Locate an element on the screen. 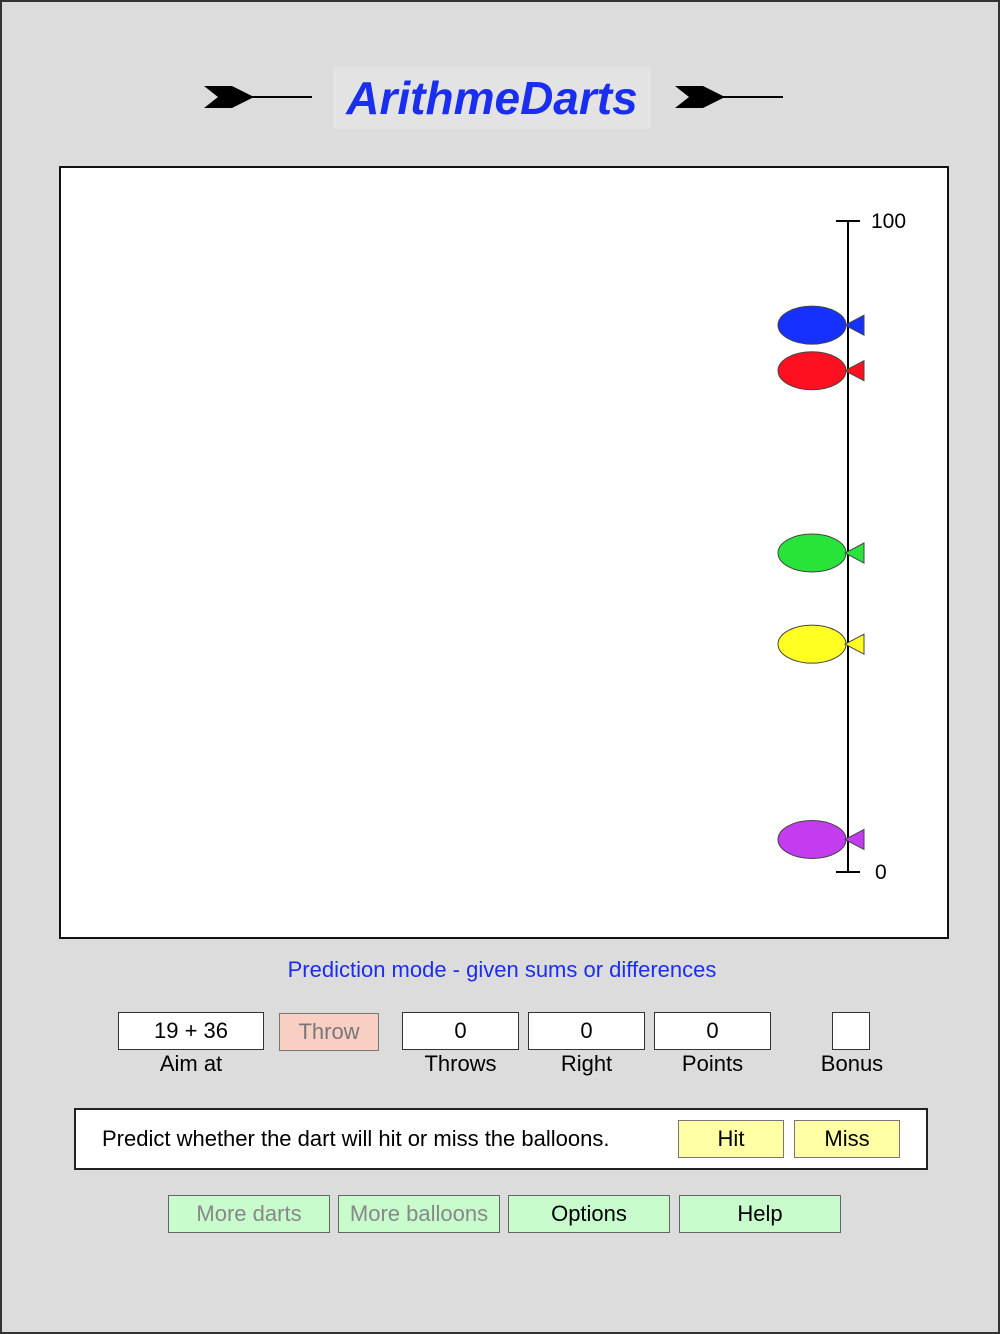 This screenshot has height=1334, width=1000. scale-graphic: 100 0 is located at coordinates (841, 547).